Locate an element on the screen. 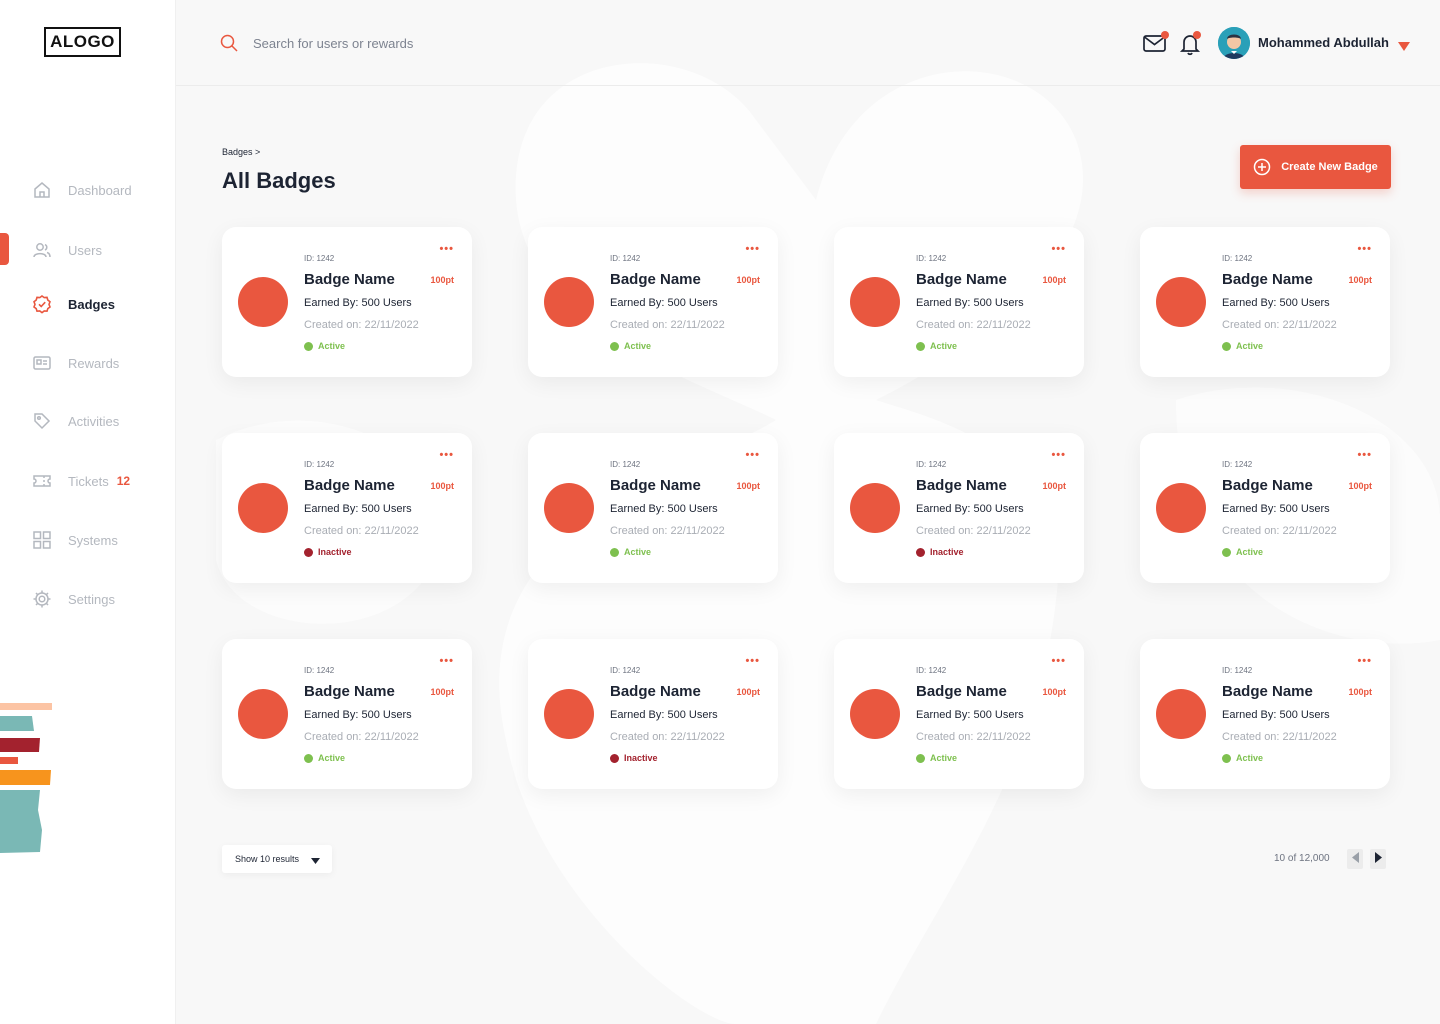 The image size is (1440, 1024). sidebar-item-label: Rewards is located at coordinates (94, 363).